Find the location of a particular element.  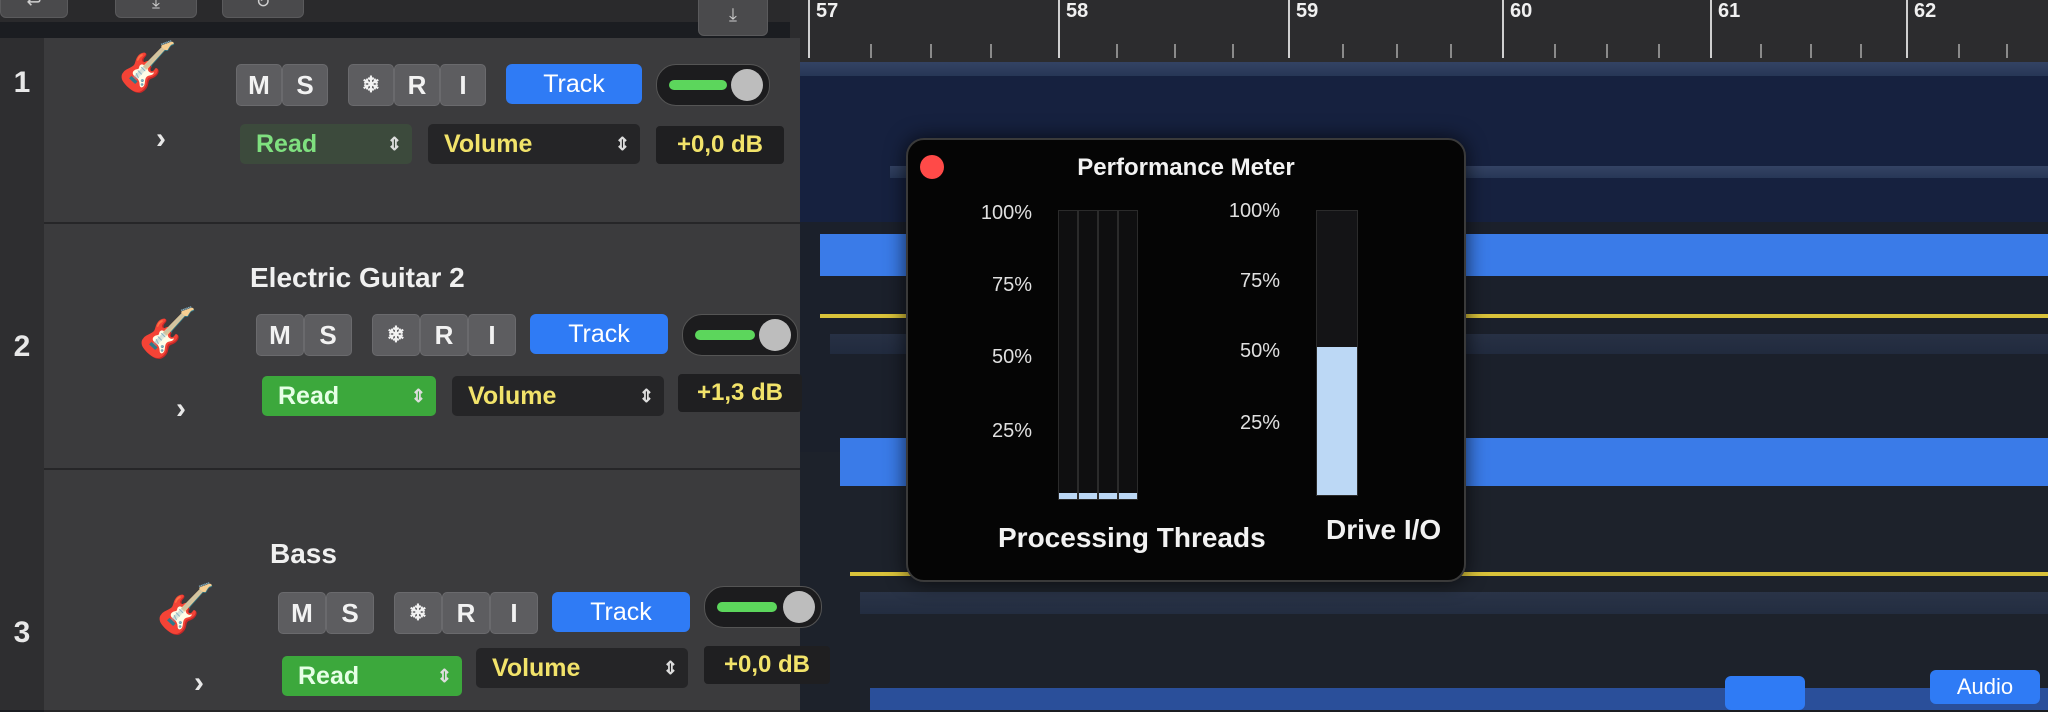

scale-label: 25% is located at coordinates (1259, 423).